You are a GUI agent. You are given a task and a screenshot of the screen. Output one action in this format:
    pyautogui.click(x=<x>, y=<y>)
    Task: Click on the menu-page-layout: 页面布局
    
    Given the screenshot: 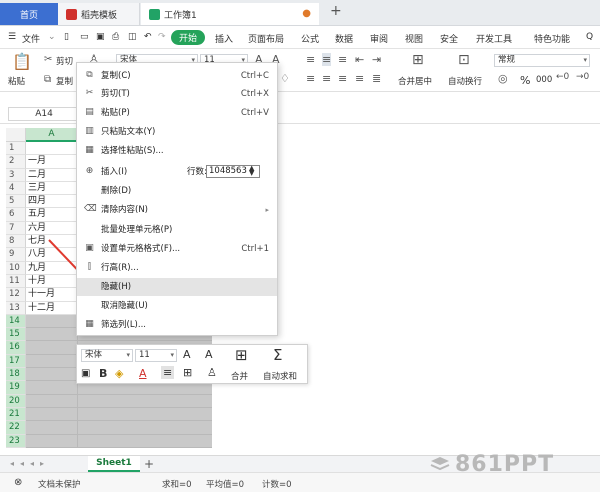 What is the action you would take?
    pyautogui.click(x=266, y=38)
    